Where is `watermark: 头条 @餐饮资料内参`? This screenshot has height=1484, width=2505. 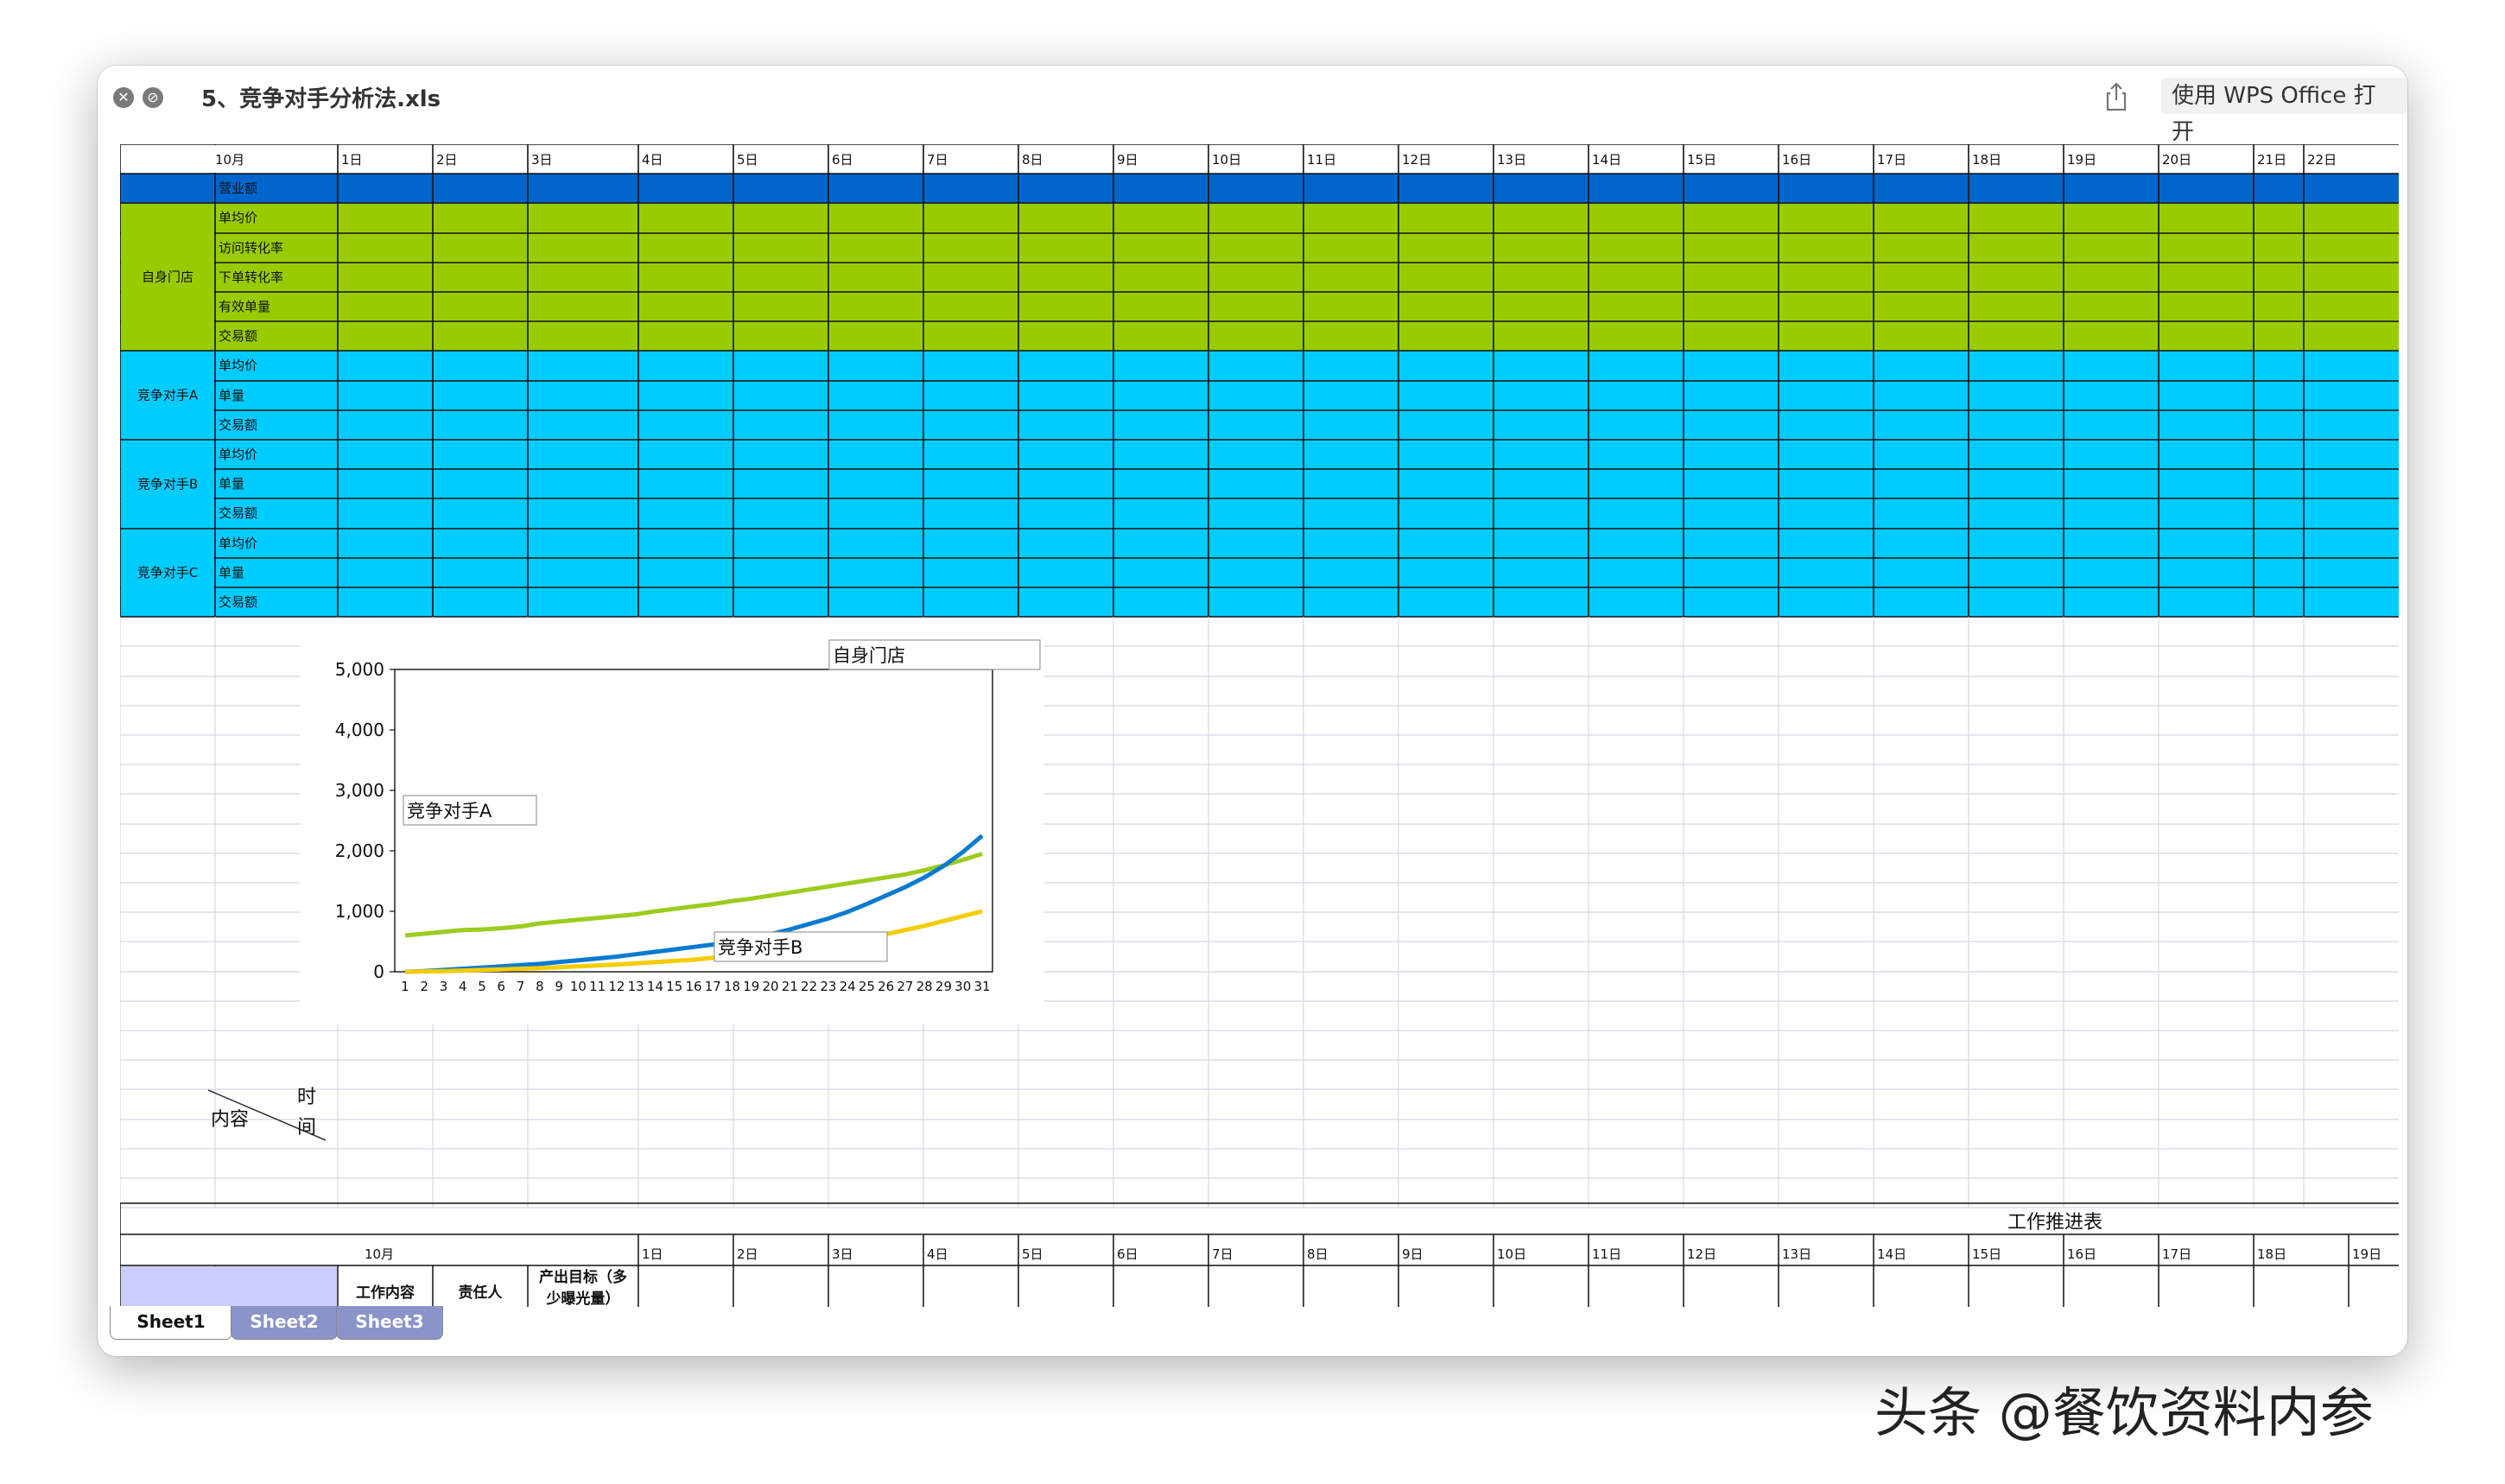
watermark: 头条 @餐饮资料内参 is located at coordinates (2124, 1412).